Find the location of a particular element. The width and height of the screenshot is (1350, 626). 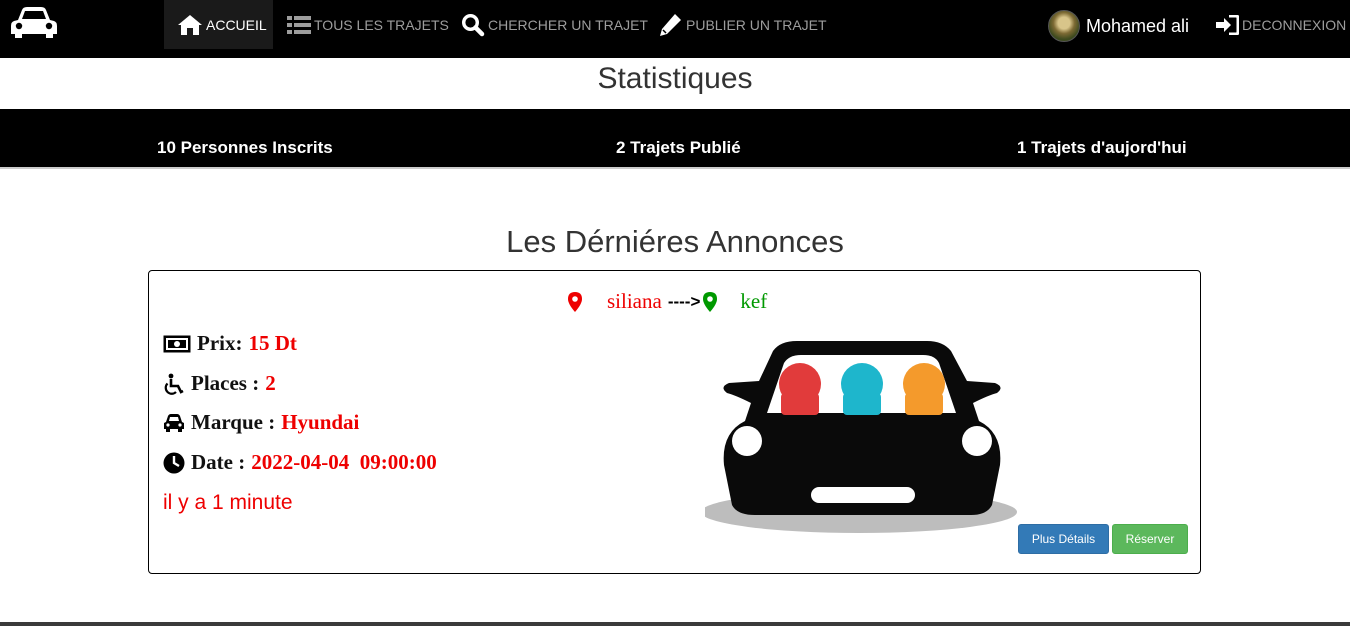

avatar is located at coordinates (1064, 26).